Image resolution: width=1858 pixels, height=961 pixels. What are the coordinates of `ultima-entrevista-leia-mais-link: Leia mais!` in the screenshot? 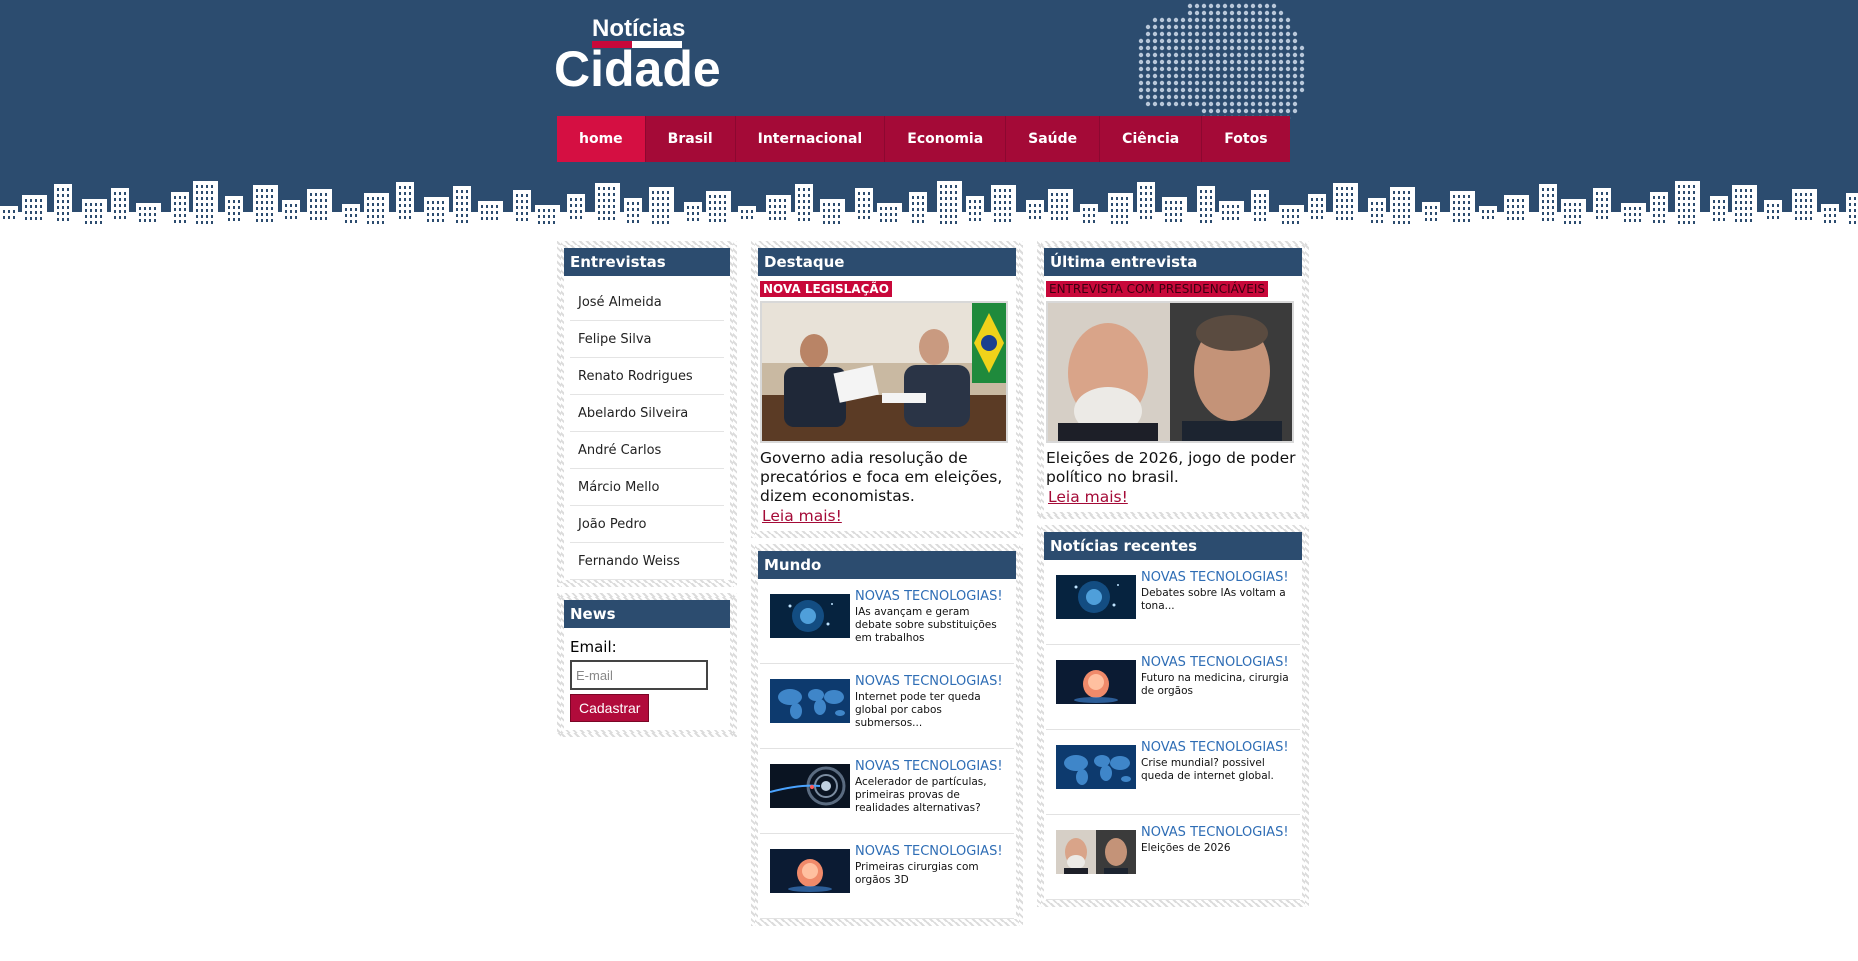 It's located at (1088, 497).